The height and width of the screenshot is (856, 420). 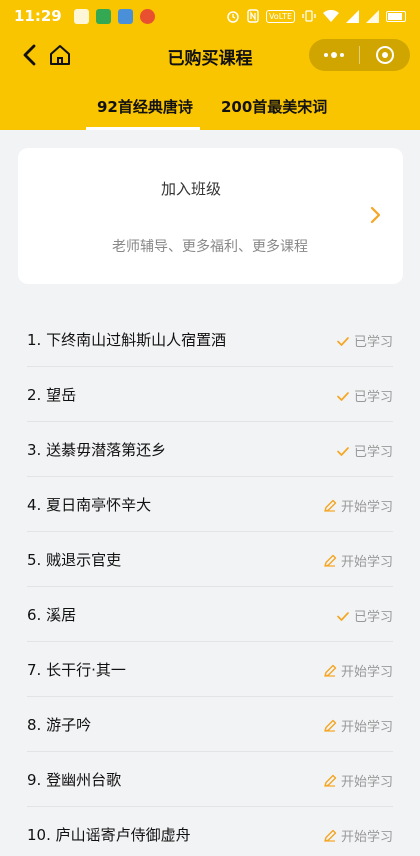 I want to click on course-row: 10. 庐山谣寄卢侍御虚舟 开始学习, so click(x=210, y=831).